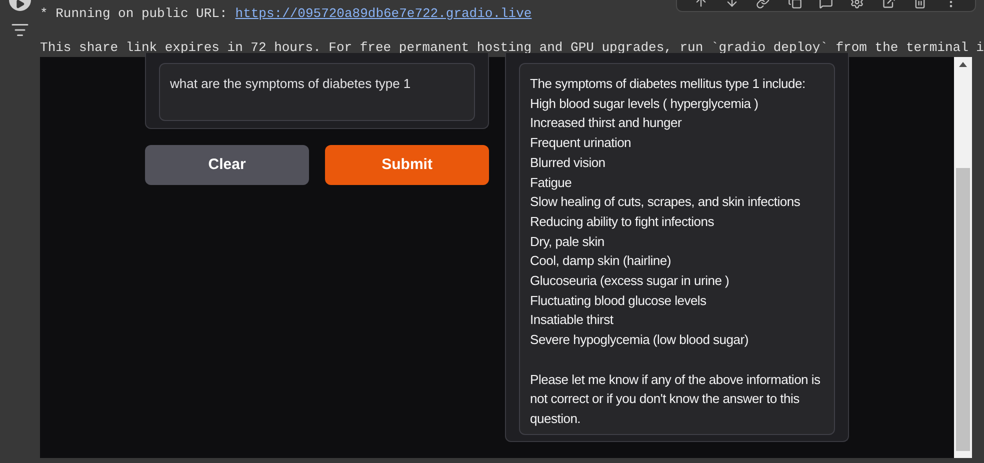  I want to click on play-icon, so click(20, 4).